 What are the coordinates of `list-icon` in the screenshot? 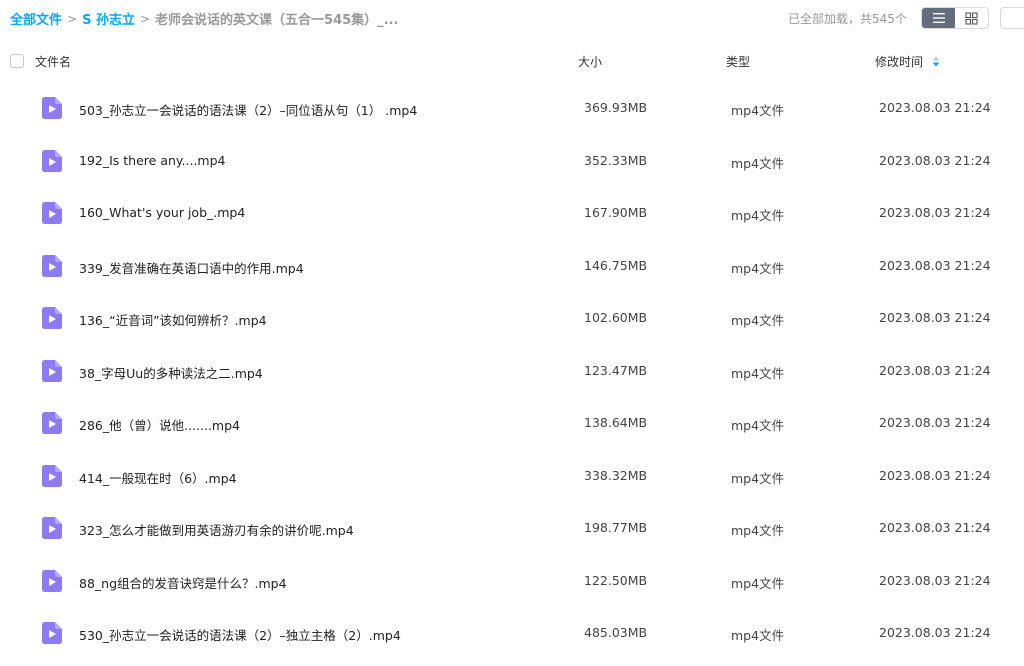 It's located at (938, 18).